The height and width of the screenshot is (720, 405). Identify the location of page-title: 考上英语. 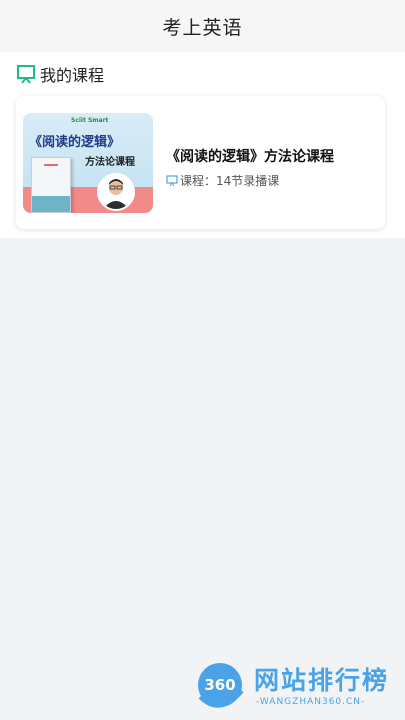
(202, 27).